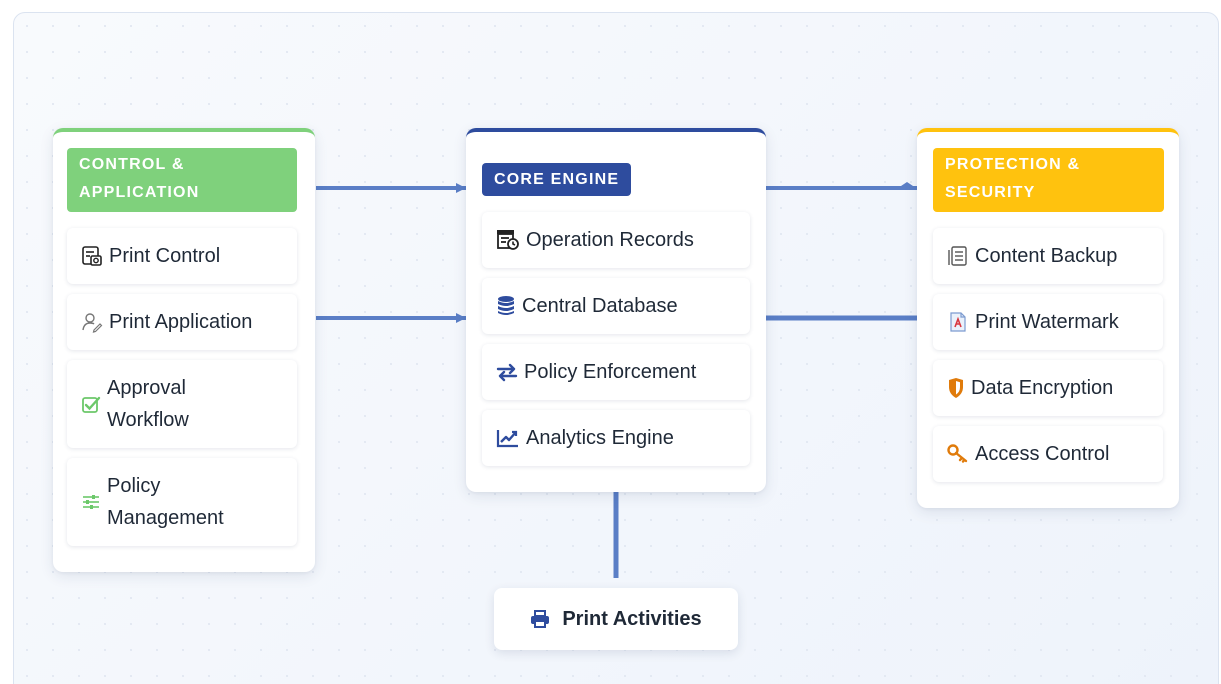 This screenshot has height=684, width=1221. I want to click on records-icon, so click(508, 240).